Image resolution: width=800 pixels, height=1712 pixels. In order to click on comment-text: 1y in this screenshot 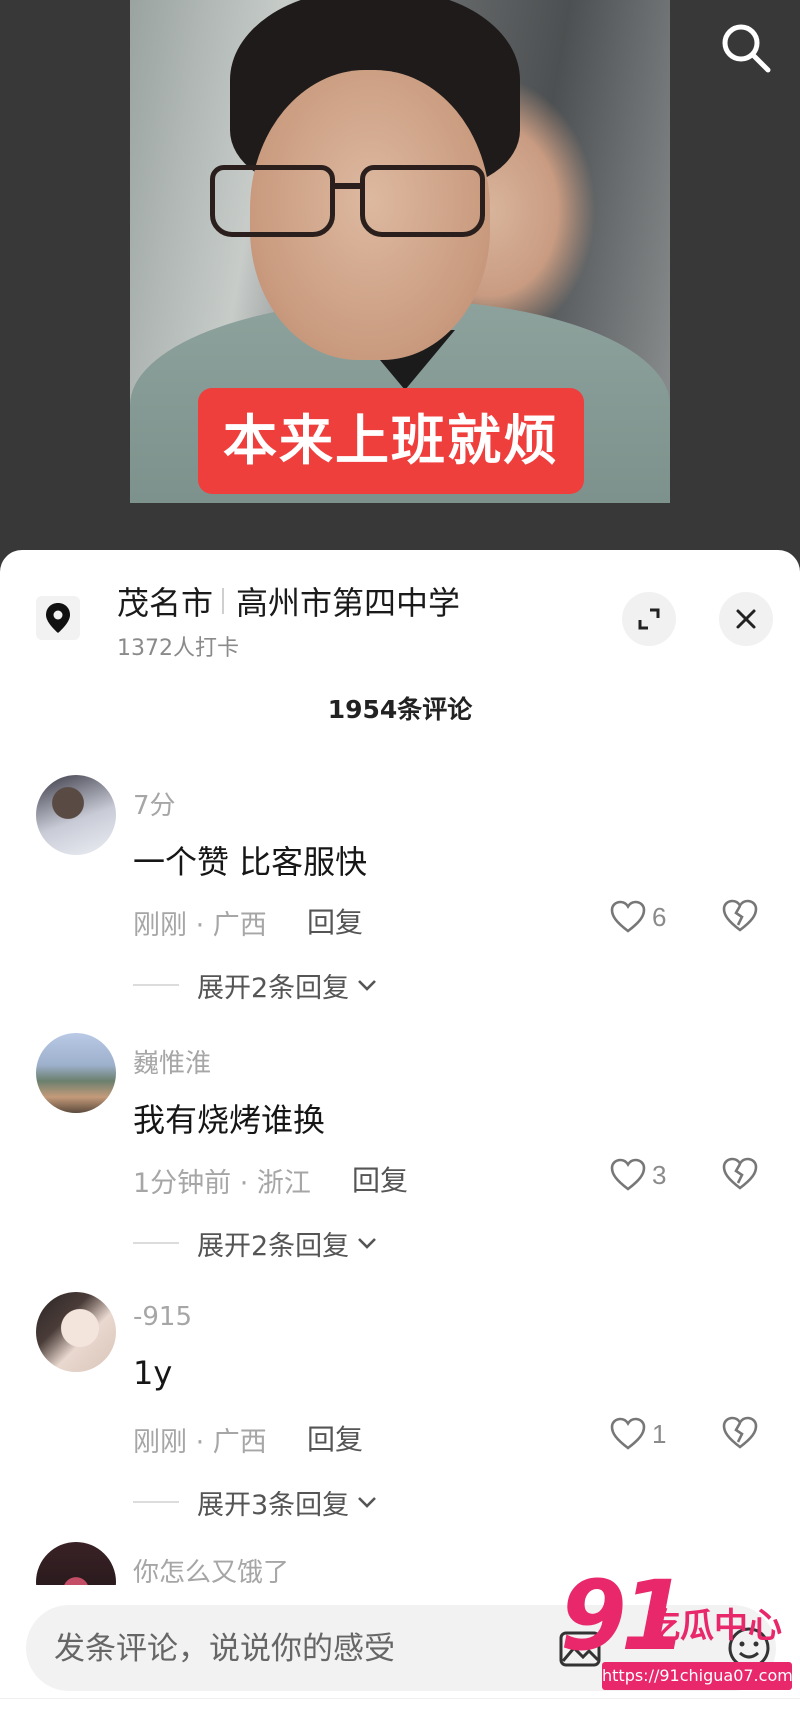, I will do `click(153, 1373)`.